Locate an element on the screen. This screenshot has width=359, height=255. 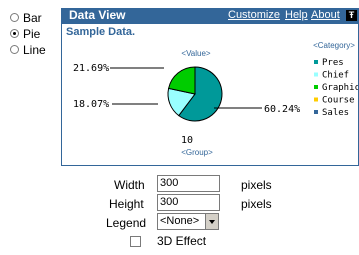
legend-item-graphic: Graphic is located at coordinates (340, 88).